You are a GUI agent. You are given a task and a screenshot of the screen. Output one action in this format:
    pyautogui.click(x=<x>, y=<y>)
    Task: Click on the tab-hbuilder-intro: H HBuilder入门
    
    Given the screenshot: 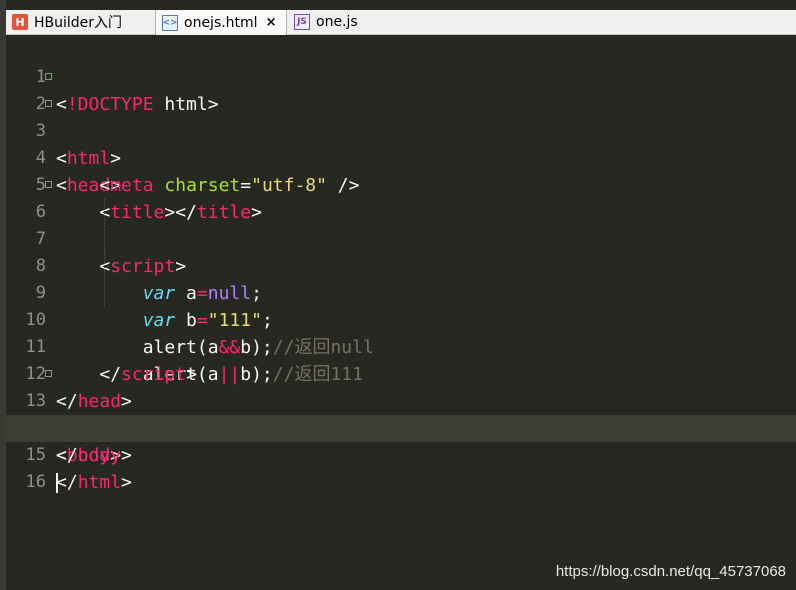 What is the action you would take?
    pyautogui.click(x=80, y=22)
    